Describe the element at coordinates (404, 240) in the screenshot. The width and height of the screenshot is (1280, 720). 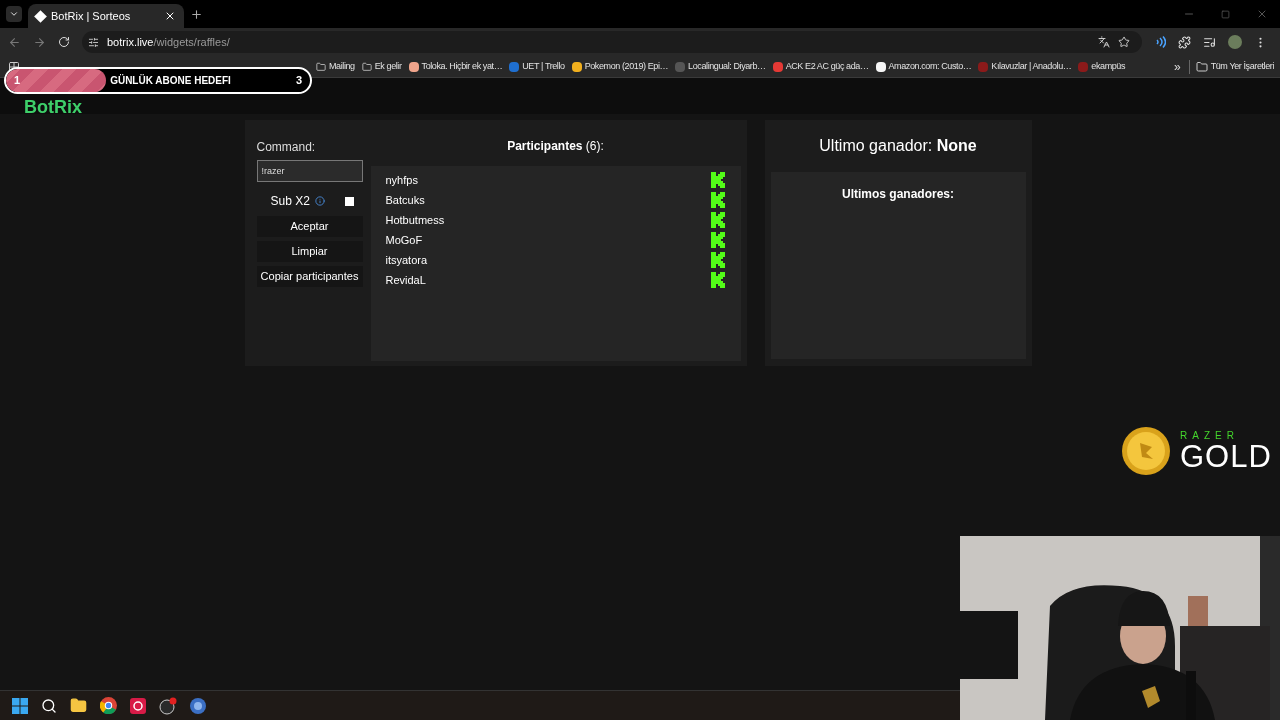
I see `participant-name: MoGoF` at that location.